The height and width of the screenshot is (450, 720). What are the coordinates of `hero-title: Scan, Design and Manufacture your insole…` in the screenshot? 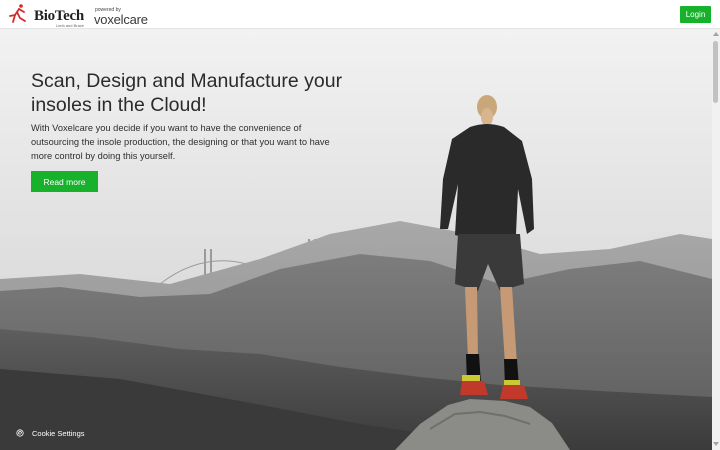 It's located at (187, 93).